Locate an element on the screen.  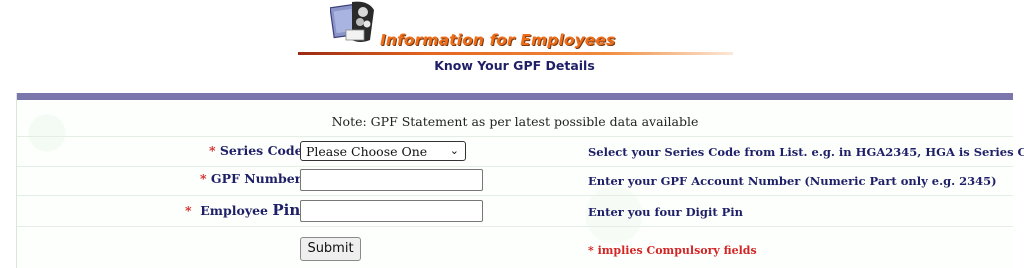
header-banner: Information for Employees is located at coordinates (515, 29).